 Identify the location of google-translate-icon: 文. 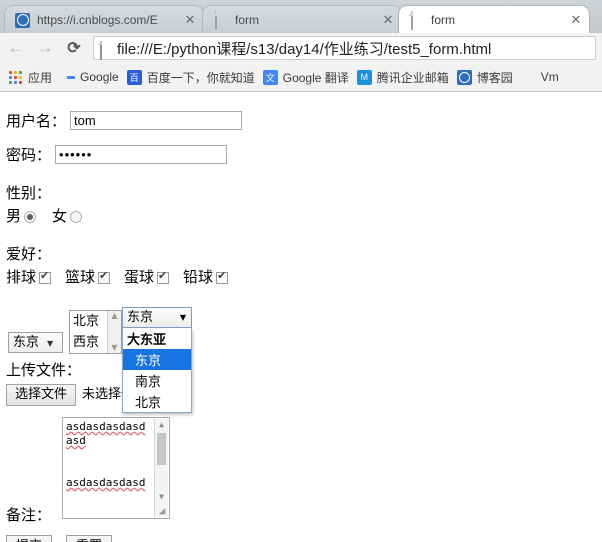
(270, 77).